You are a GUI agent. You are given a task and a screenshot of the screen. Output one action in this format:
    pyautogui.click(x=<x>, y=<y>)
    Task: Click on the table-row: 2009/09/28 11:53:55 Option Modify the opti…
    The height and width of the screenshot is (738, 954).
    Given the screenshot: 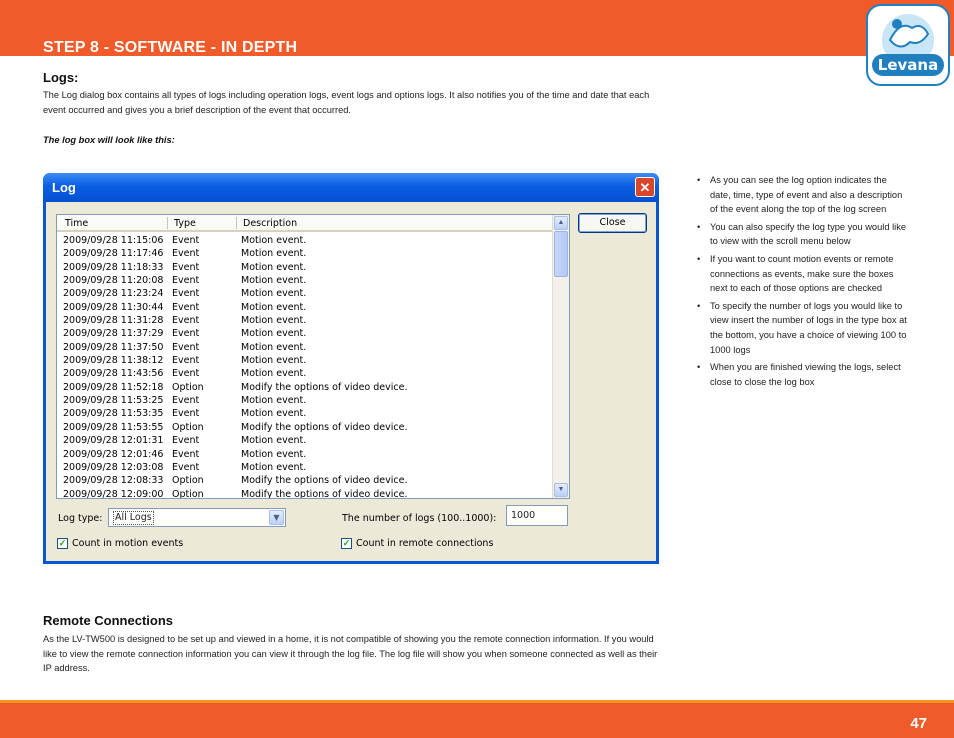 What is the action you would take?
    pyautogui.click(x=305, y=427)
    